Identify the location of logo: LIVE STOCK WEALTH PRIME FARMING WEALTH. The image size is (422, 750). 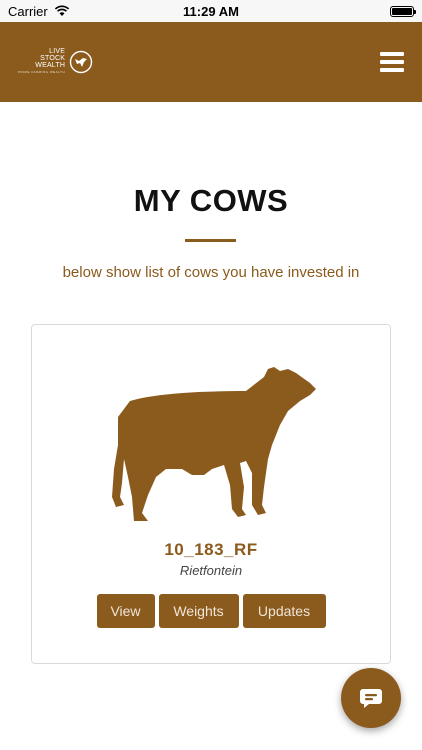
(55, 62).